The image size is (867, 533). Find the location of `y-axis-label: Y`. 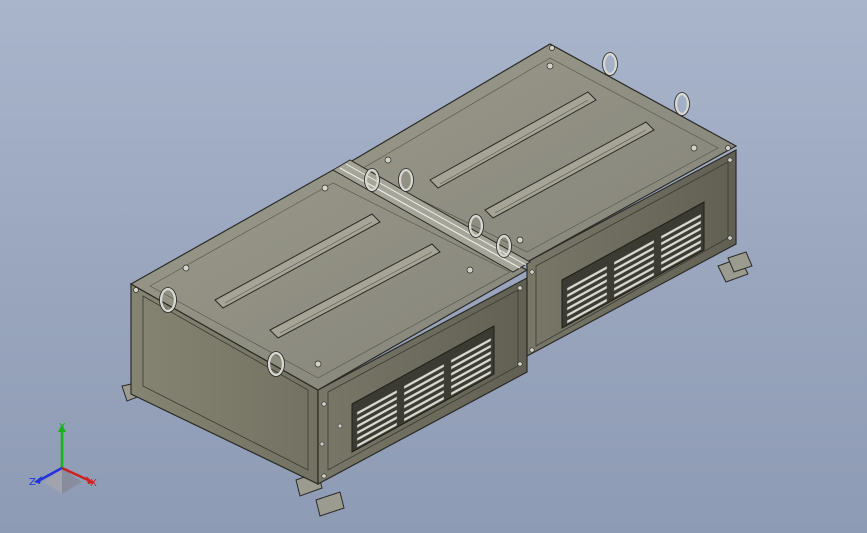

y-axis-label: Y is located at coordinates (62, 427).